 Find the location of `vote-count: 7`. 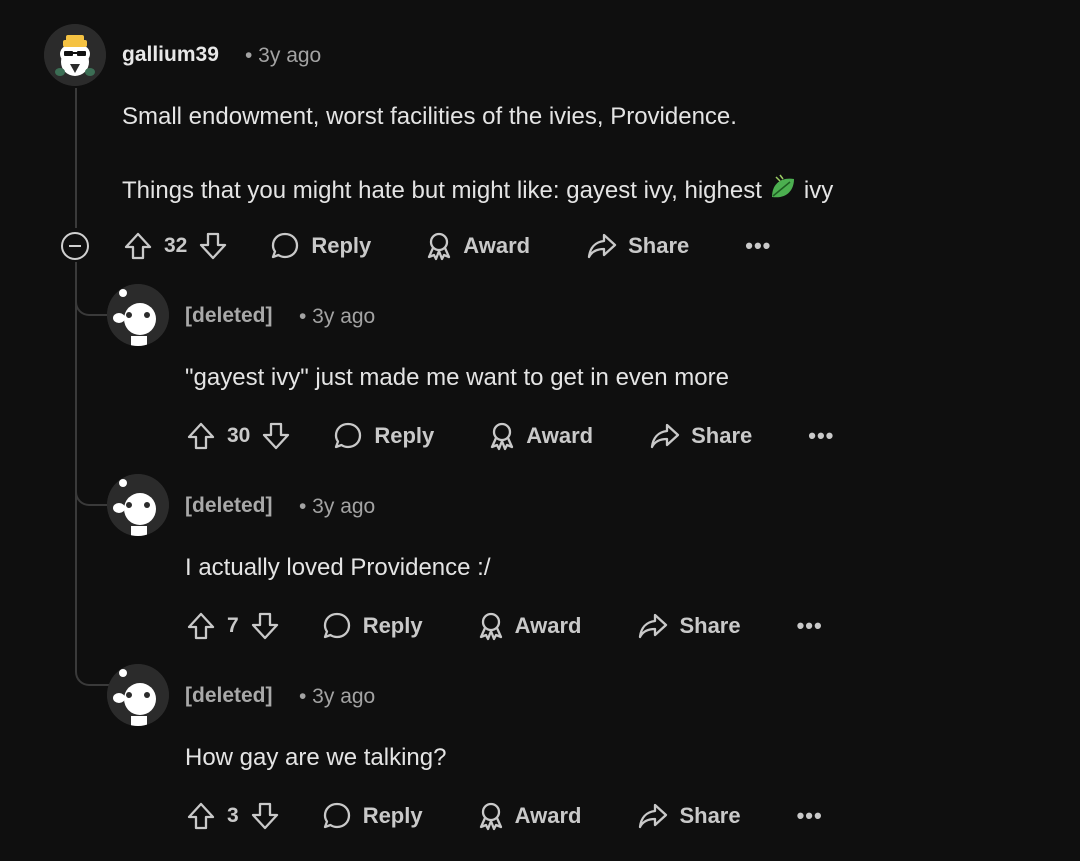

vote-count: 7 is located at coordinates (233, 625).